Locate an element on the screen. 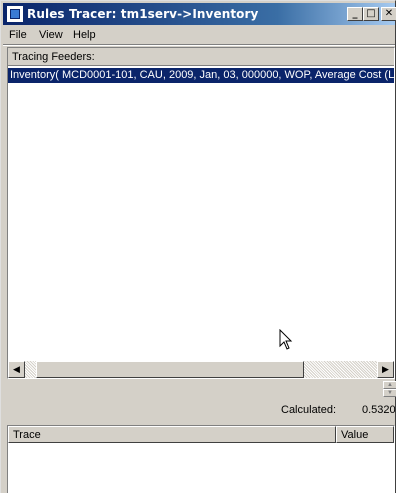 Image resolution: width=396 pixels, height=493 pixels. maximize-button: □ is located at coordinates (371, 14).